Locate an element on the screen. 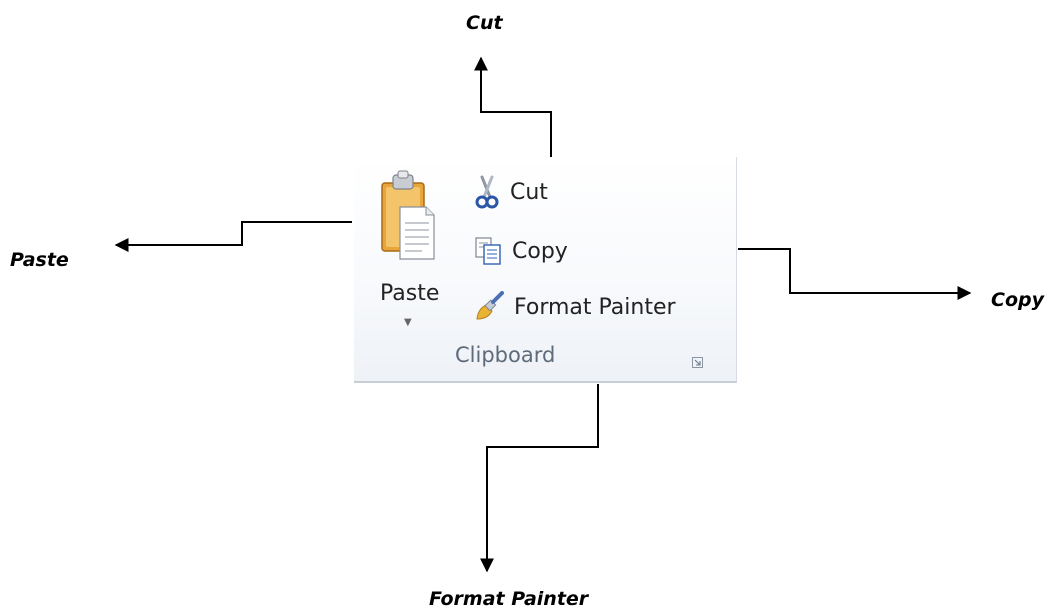  format-painter-button: Format Painter is located at coordinates (575, 307).